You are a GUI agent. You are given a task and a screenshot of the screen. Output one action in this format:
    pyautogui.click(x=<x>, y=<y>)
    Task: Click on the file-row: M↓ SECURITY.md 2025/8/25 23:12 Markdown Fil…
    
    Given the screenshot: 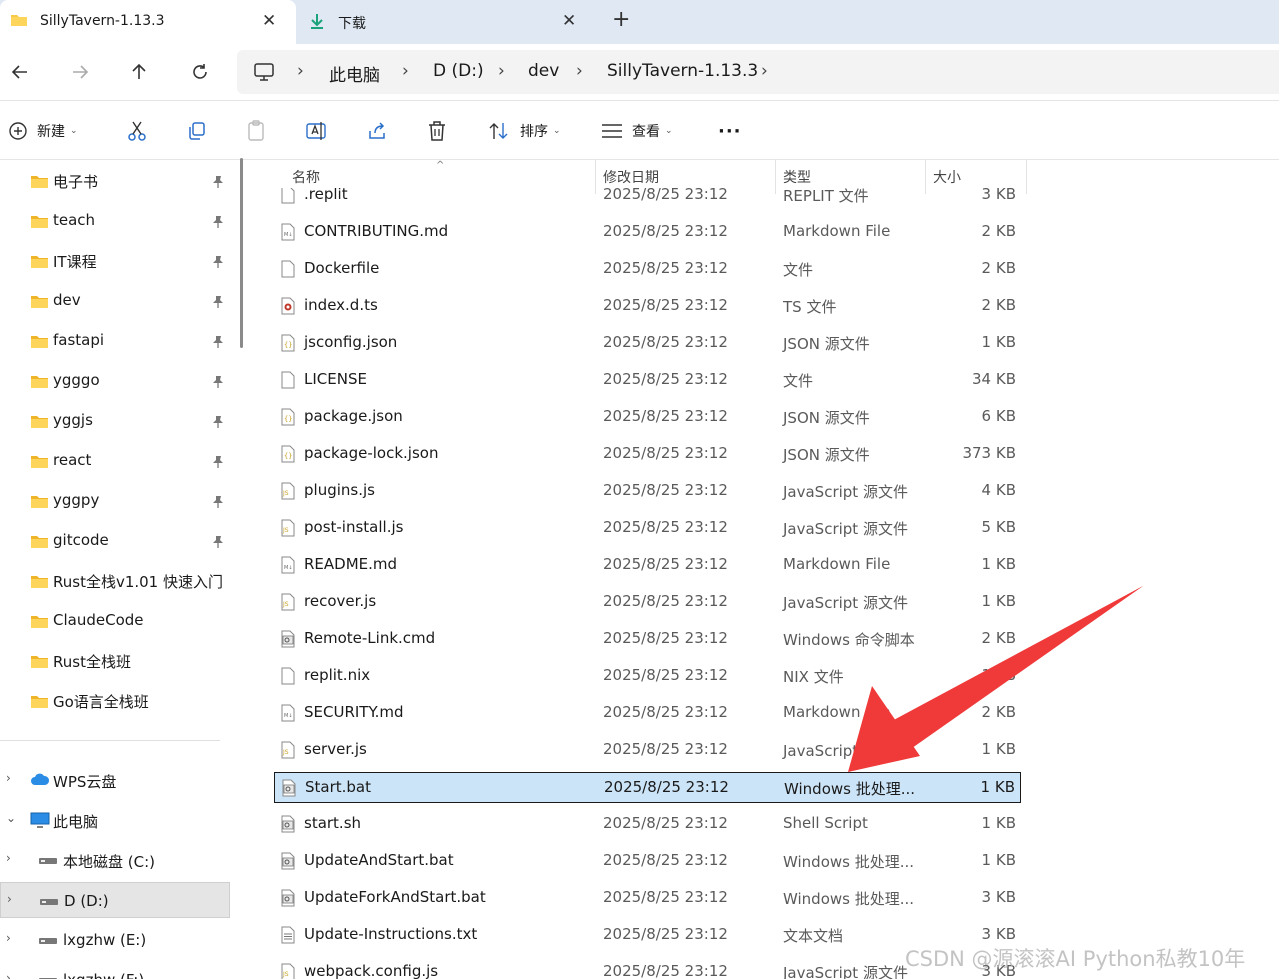 What is the action you would take?
    pyautogui.click(x=647, y=713)
    